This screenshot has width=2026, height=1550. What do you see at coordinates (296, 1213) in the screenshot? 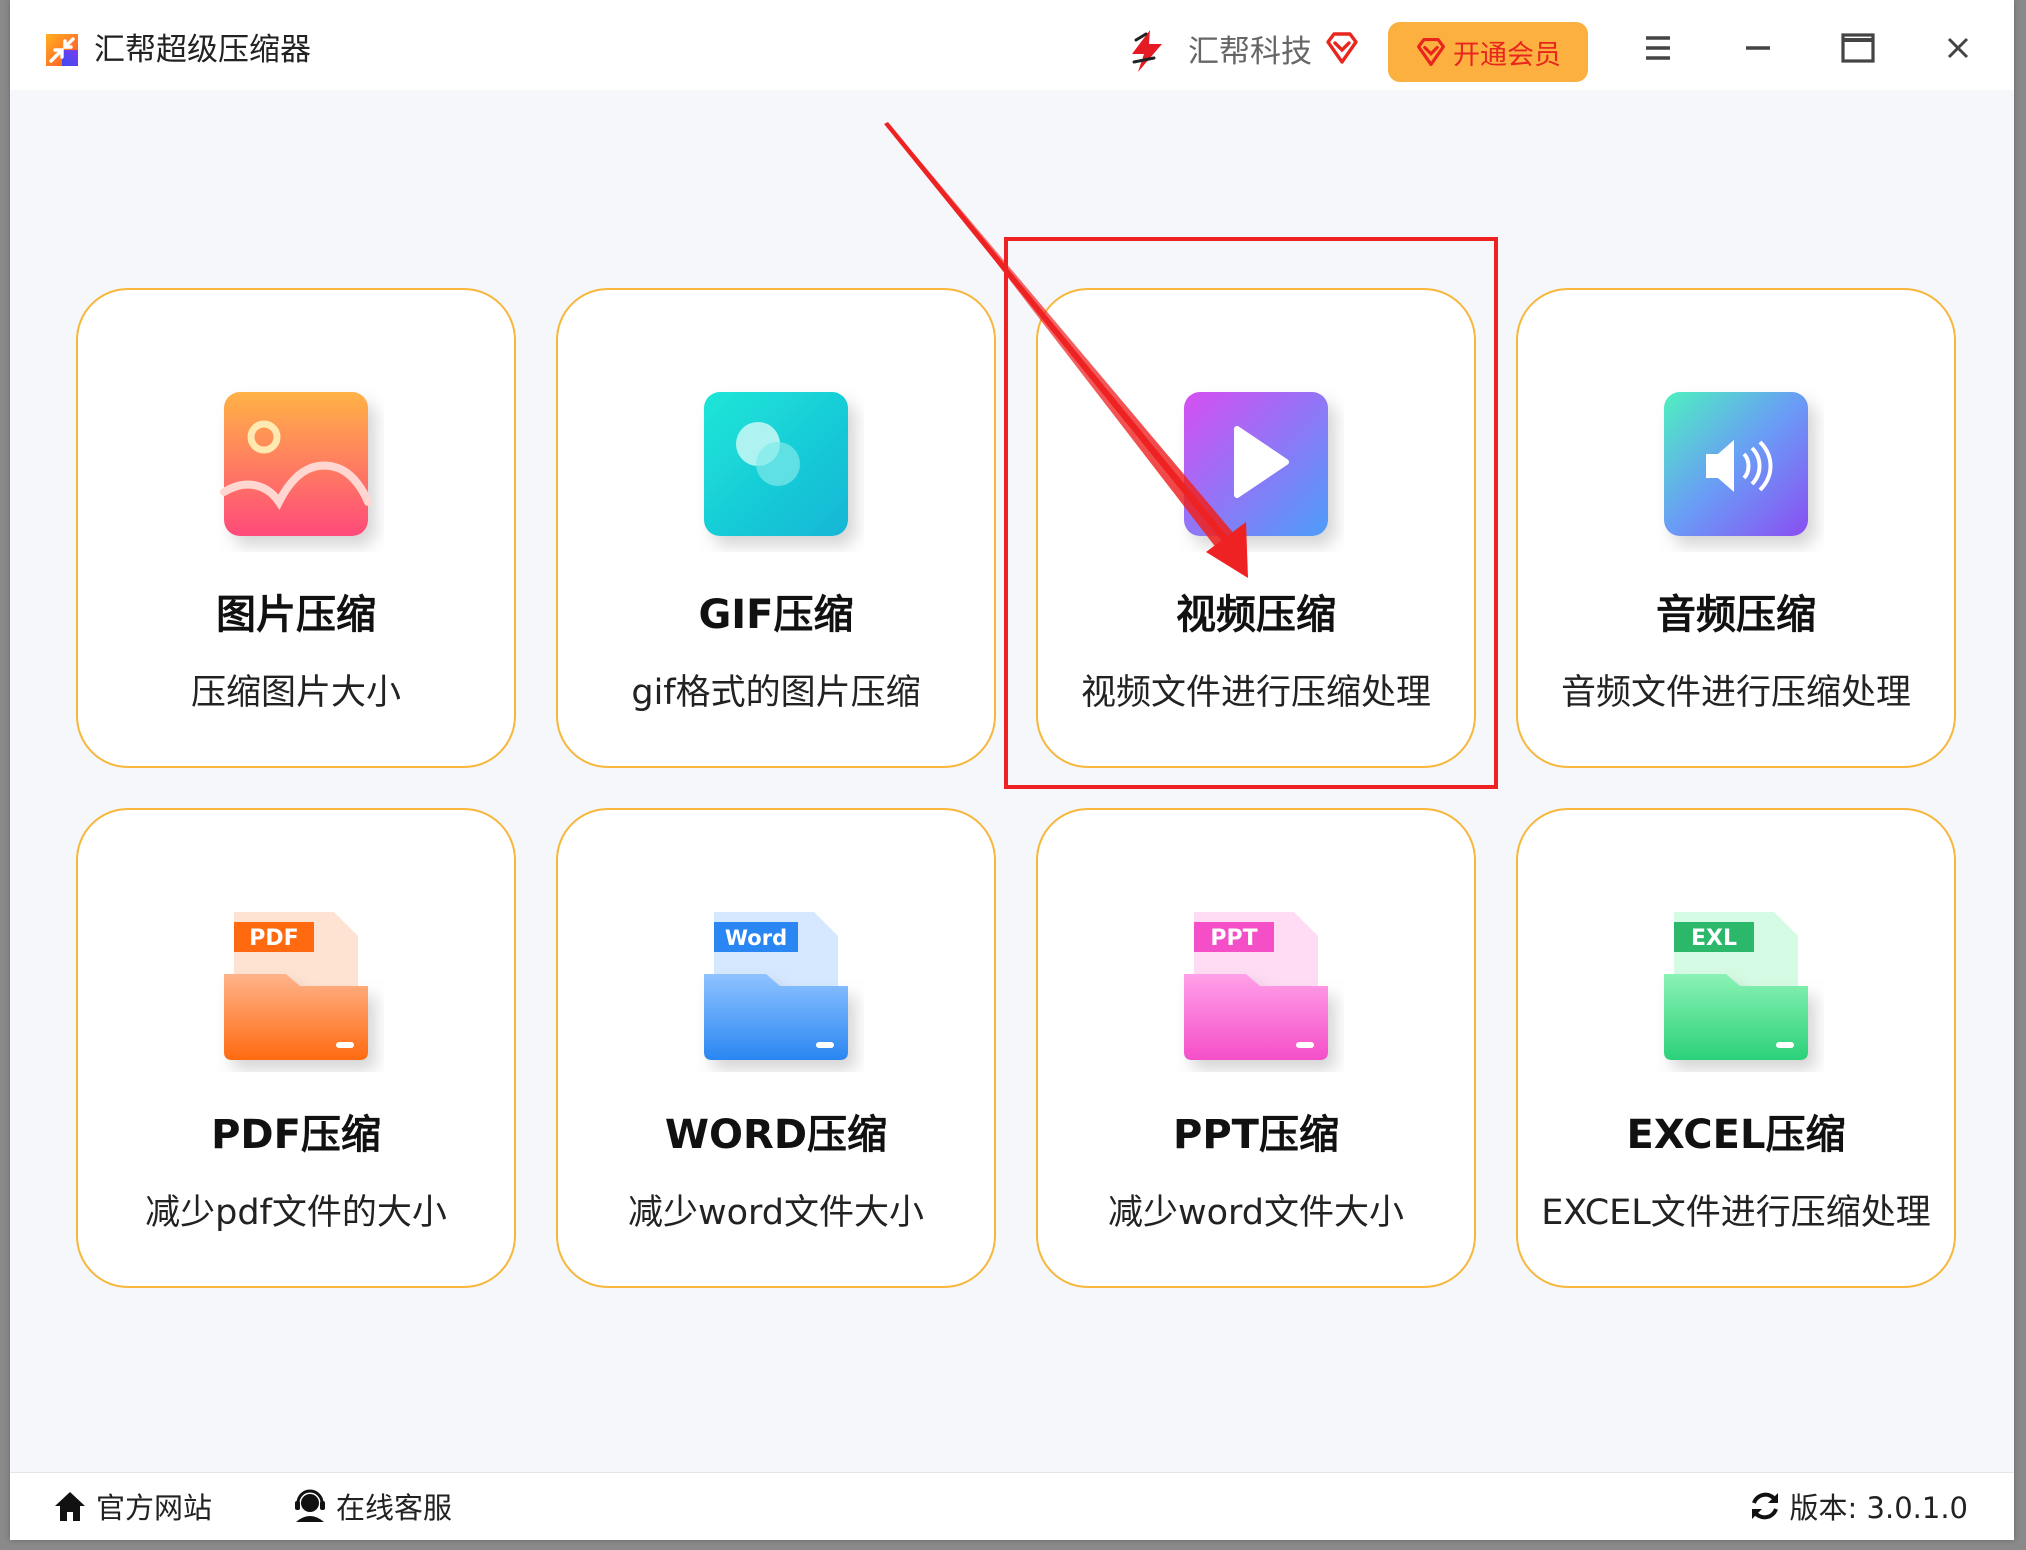
I see `card-desc: 减少pdf文件的大小` at bounding box center [296, 1213].